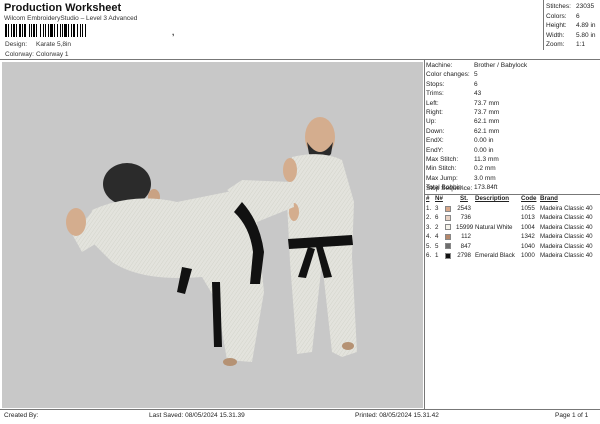  Describe the element at coordinates (571, 35) in the screenshot. I see `summary-width: Width: 5.80 in` at that location.